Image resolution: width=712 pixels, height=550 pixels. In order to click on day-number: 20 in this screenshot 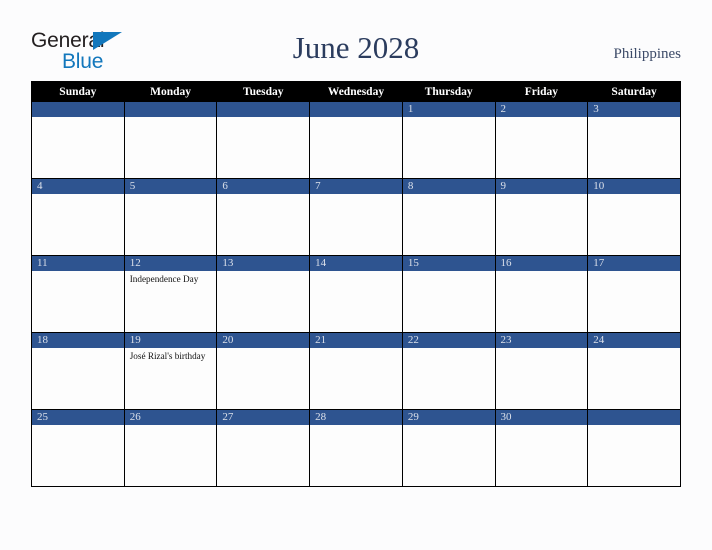, I will do `click(263, 340)`.